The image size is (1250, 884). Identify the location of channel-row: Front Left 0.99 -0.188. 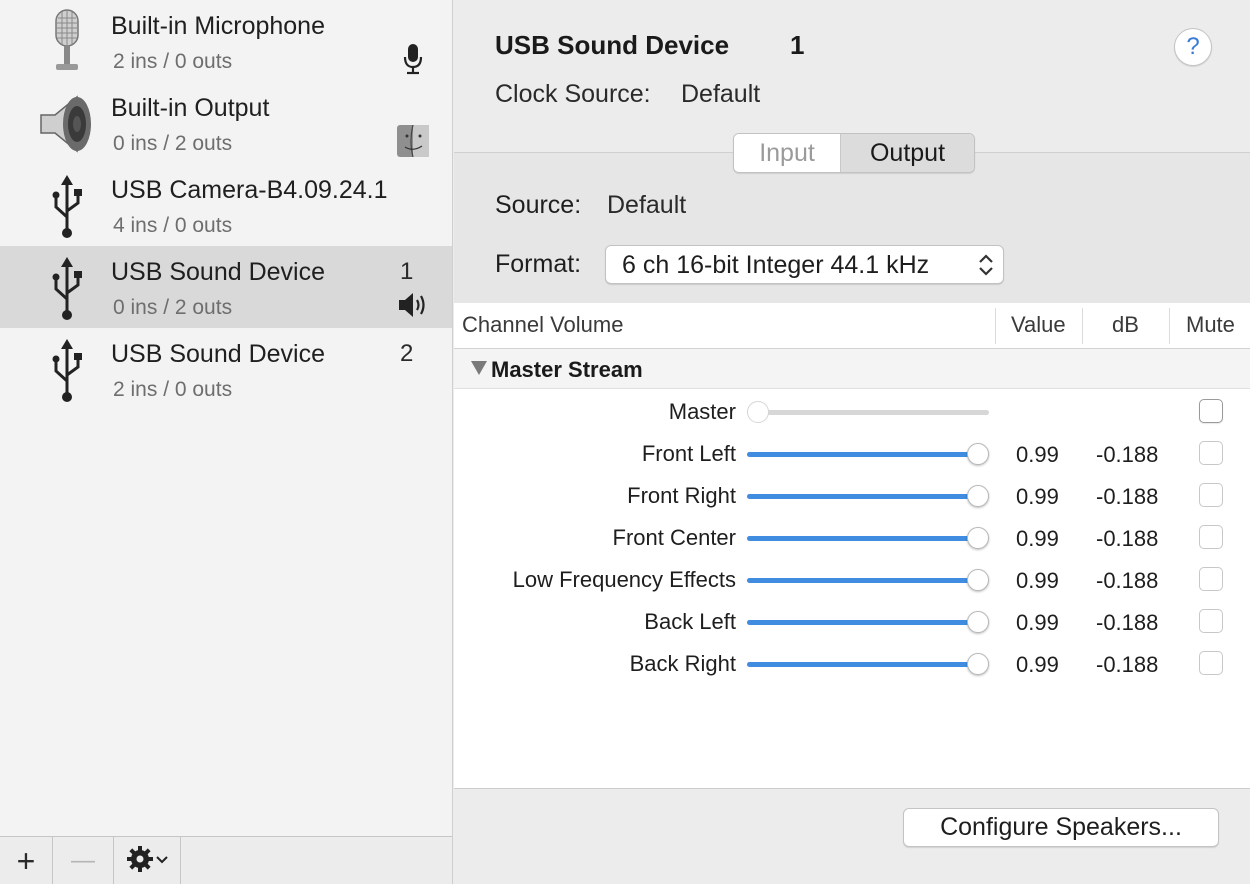
(852, 454).